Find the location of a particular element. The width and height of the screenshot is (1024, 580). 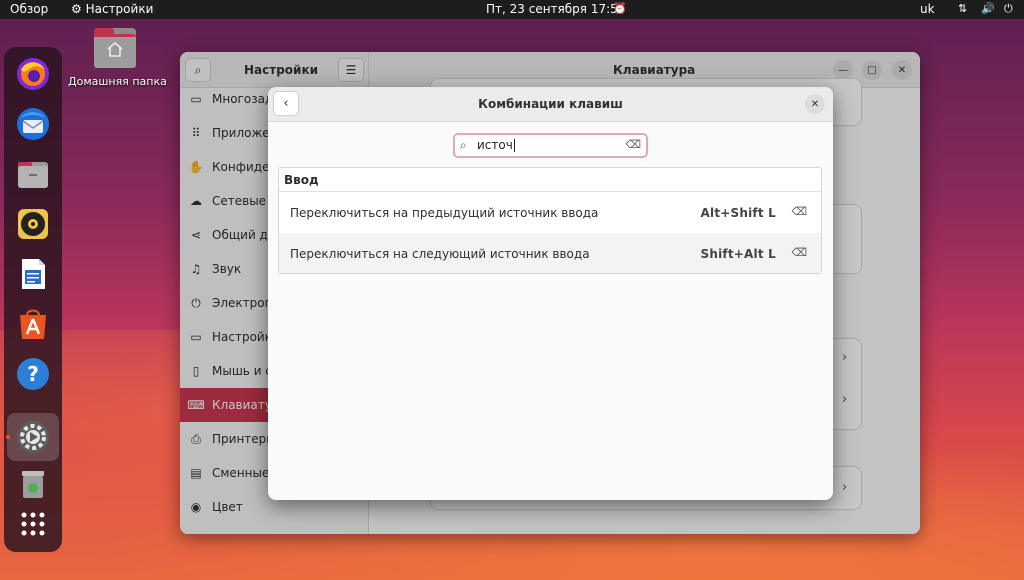

trash-icon is located at coordinates (33, 484).